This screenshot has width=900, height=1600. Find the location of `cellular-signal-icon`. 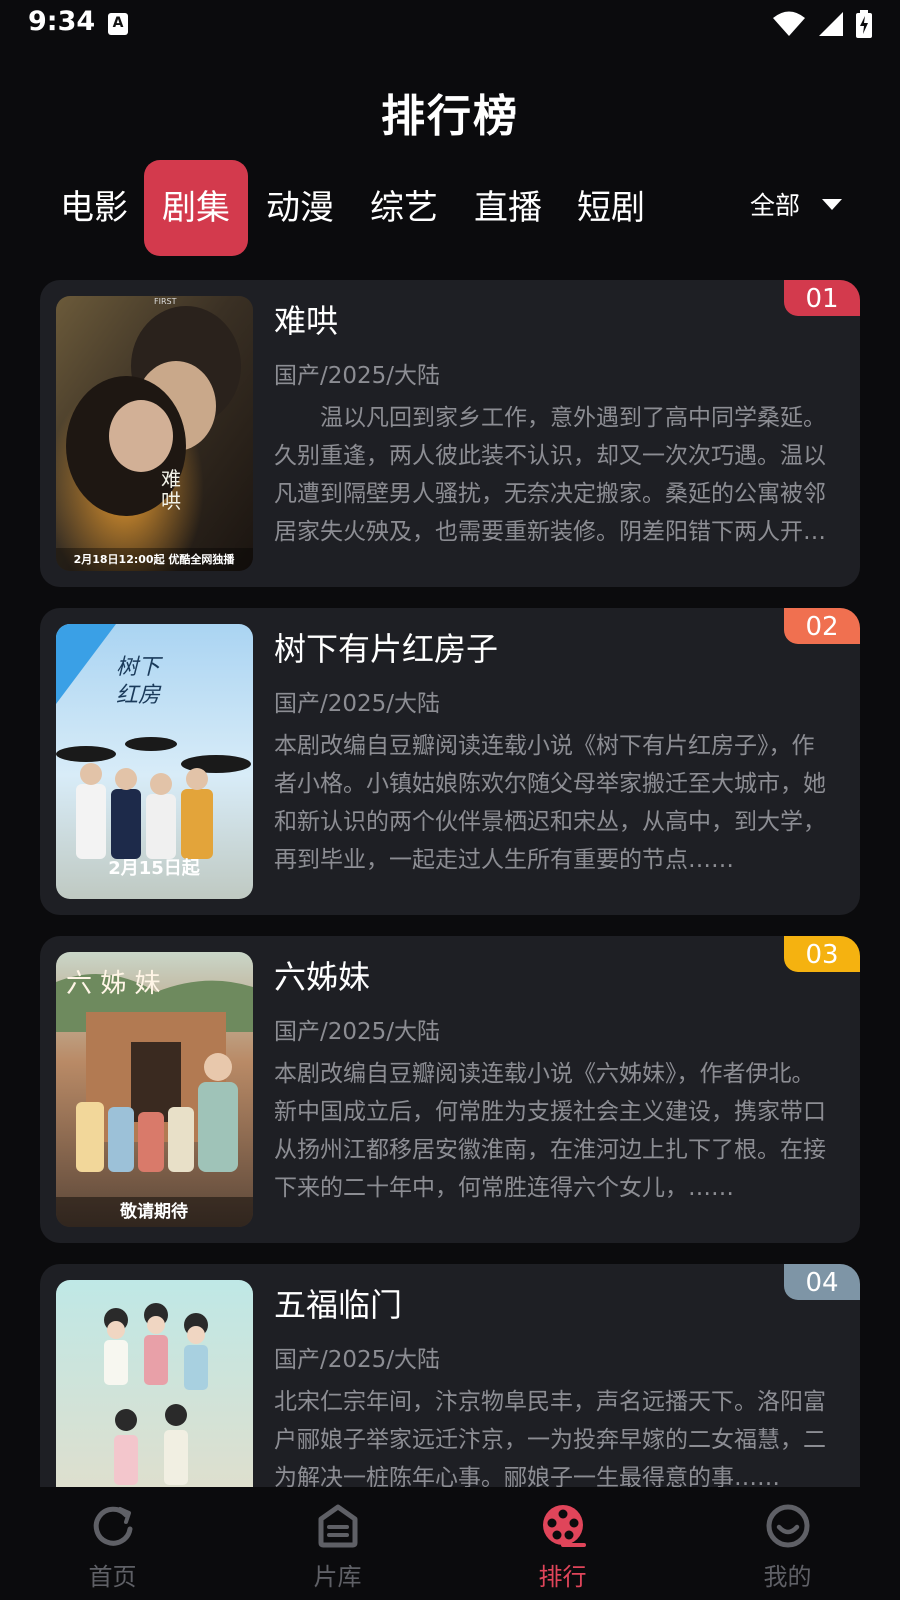

cellular-signal-icon is located at coordinates (831, 24).